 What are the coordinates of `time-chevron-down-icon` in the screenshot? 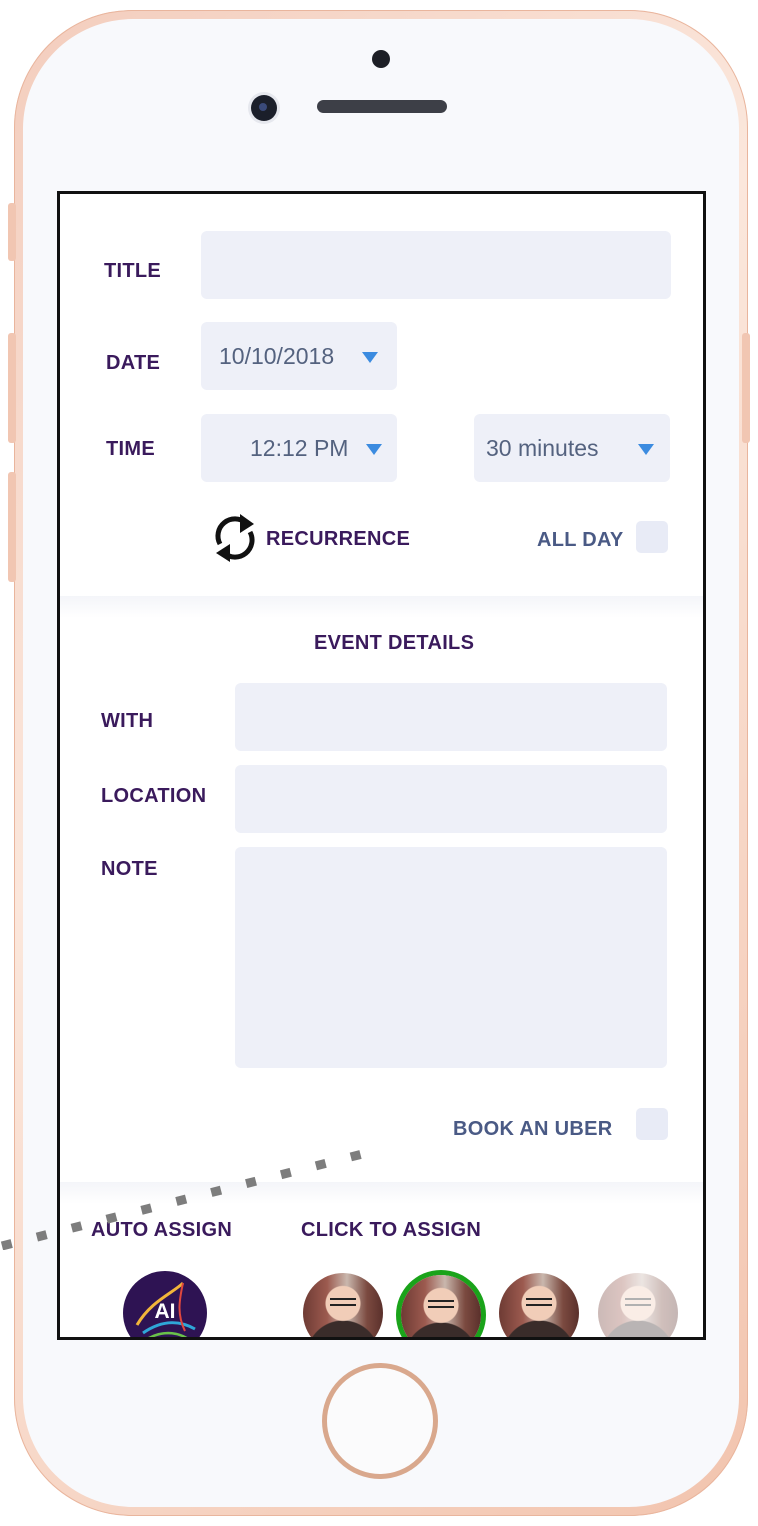 It's located at (374, 449).